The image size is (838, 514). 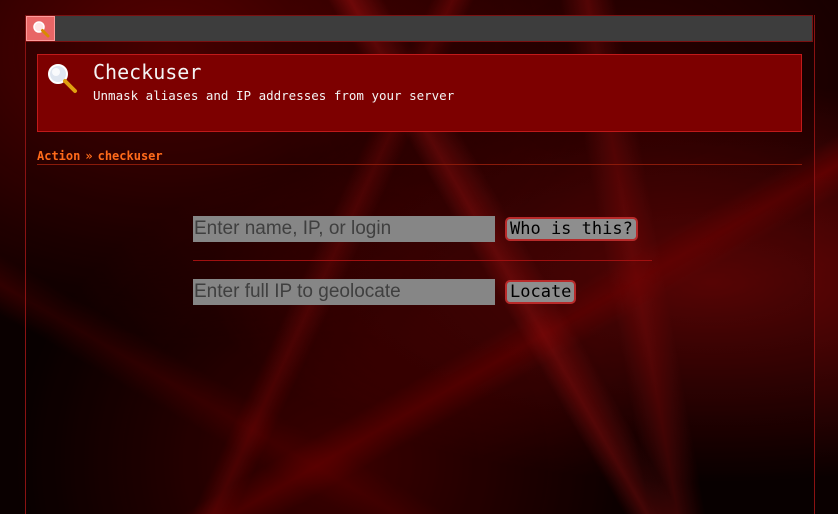 I want to click on geolocate-input, so click(x=344, y=292).